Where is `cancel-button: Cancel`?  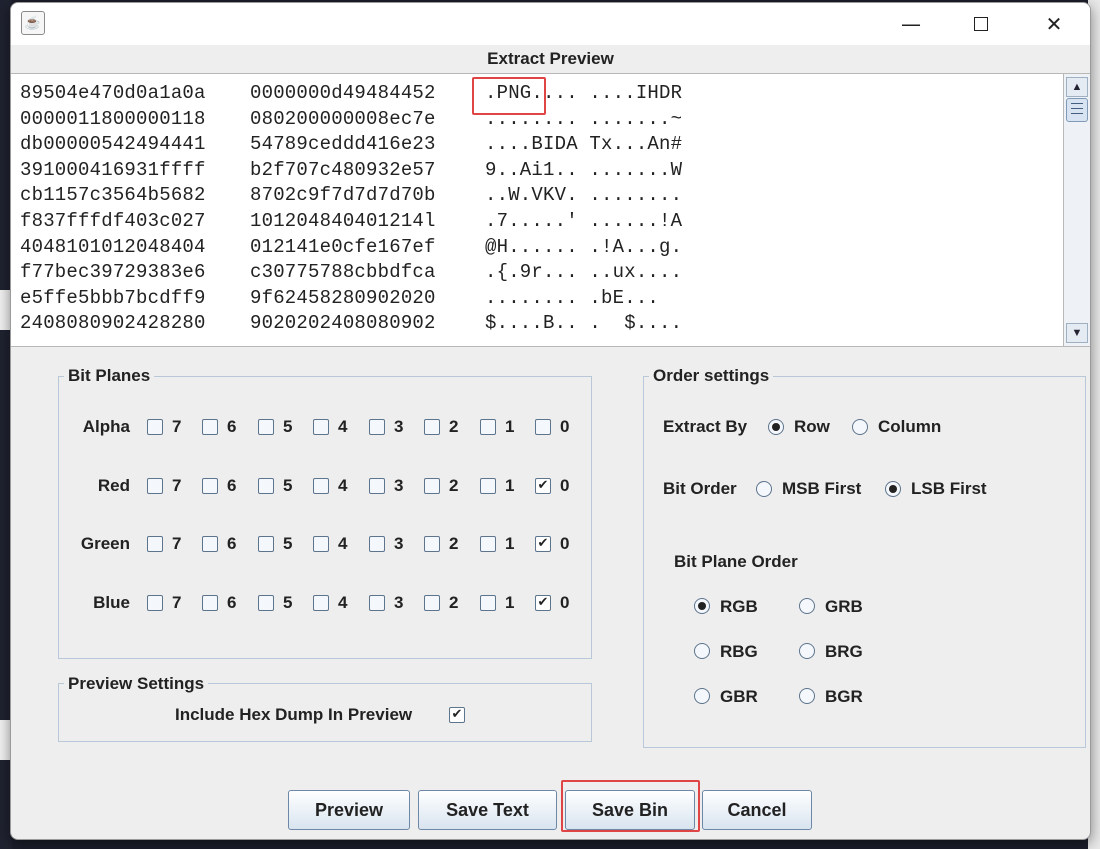 cancel-button: Cancel is located at coordinates (757, 810).